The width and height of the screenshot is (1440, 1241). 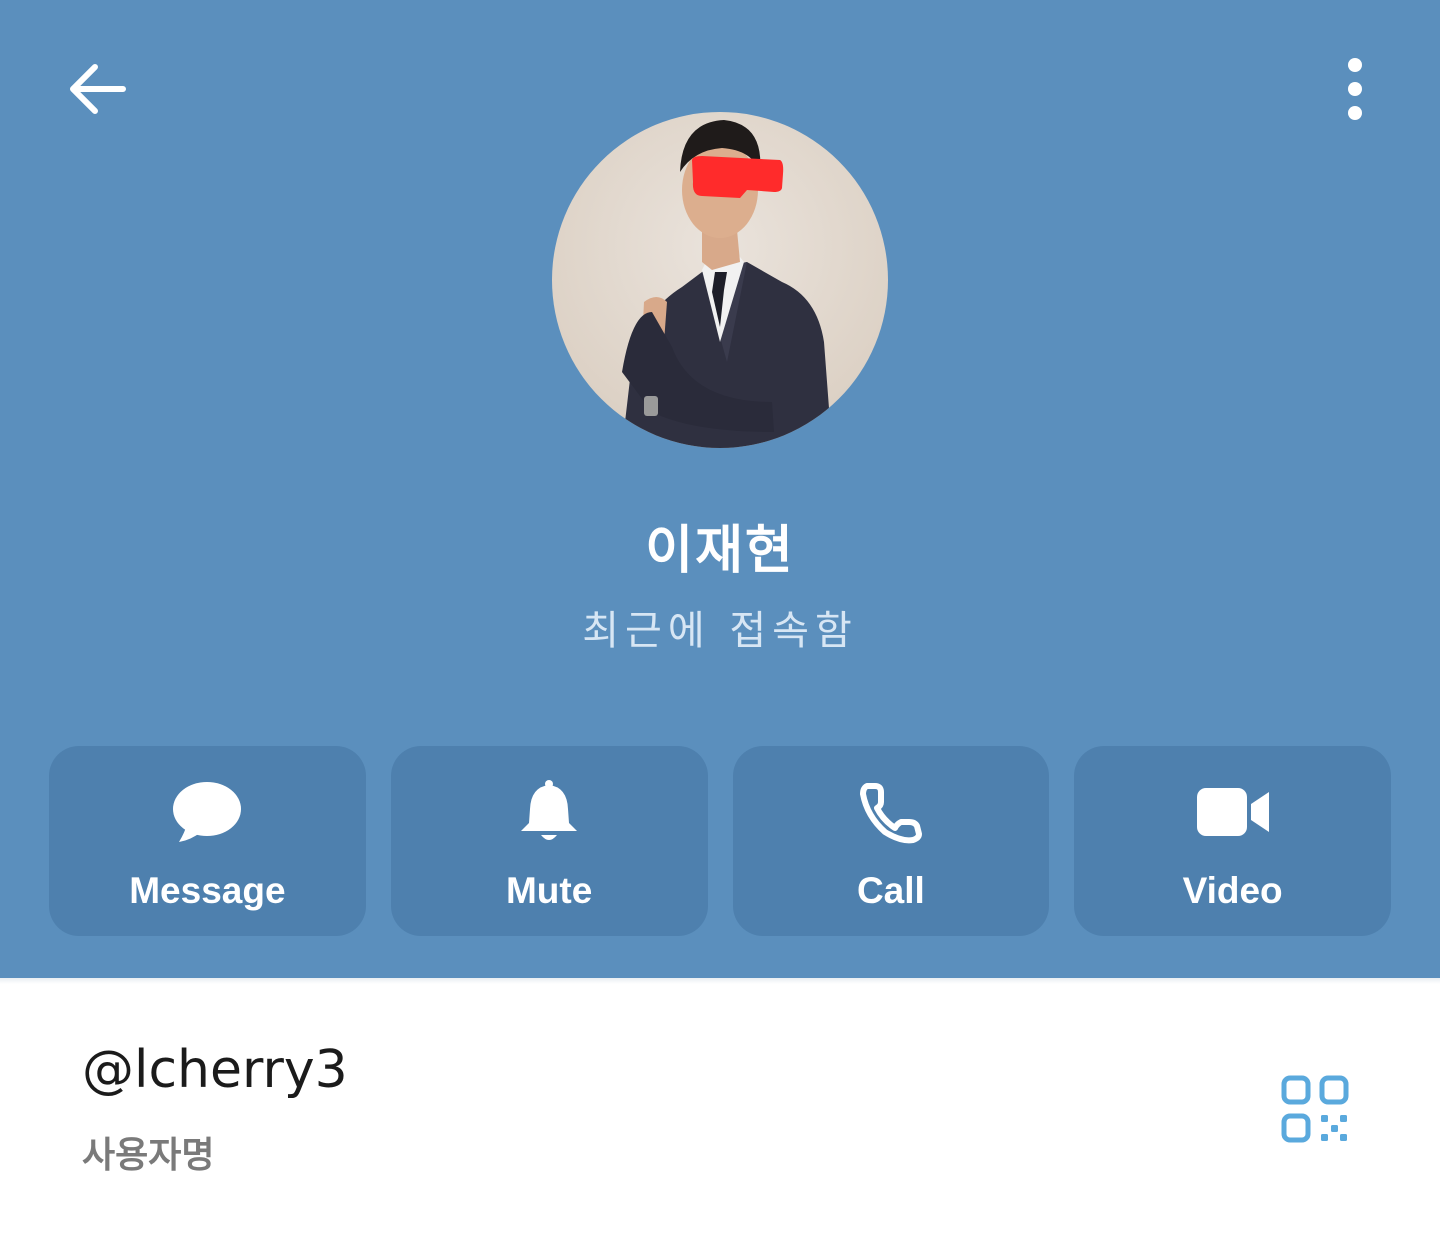 I want to click on action-buttons: Message Mute Call Video, so click(x=720, y=841).